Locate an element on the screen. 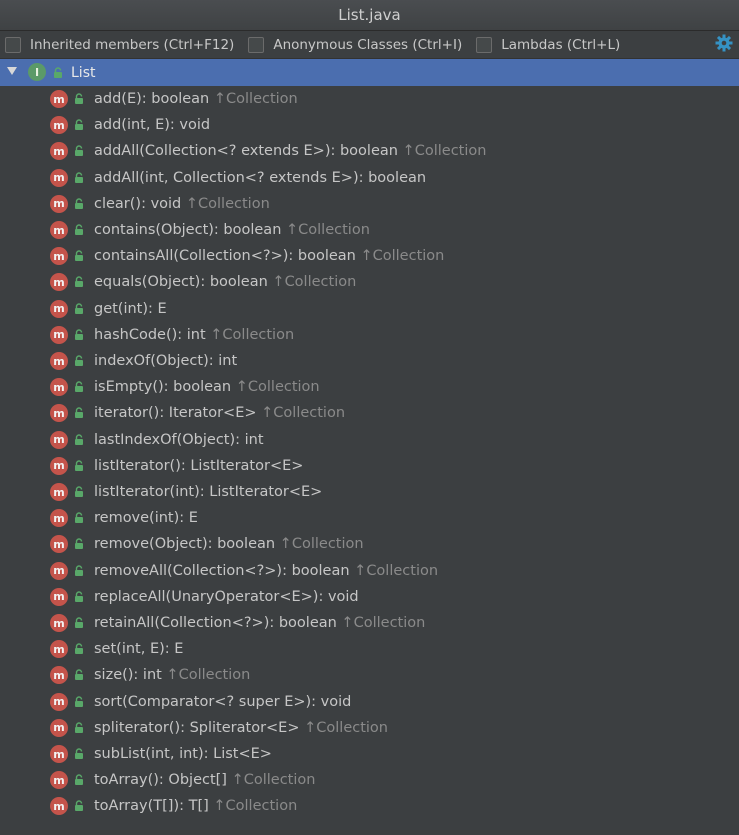  tree-item: m indexOf(Object): int is located at coordinates (369, 361).